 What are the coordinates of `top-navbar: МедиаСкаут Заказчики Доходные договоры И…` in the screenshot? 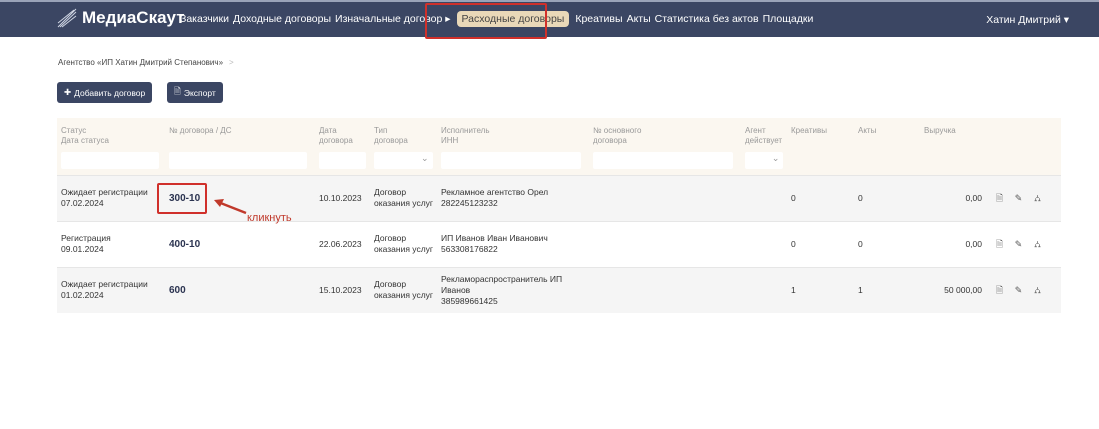 It's located at (549, 18).